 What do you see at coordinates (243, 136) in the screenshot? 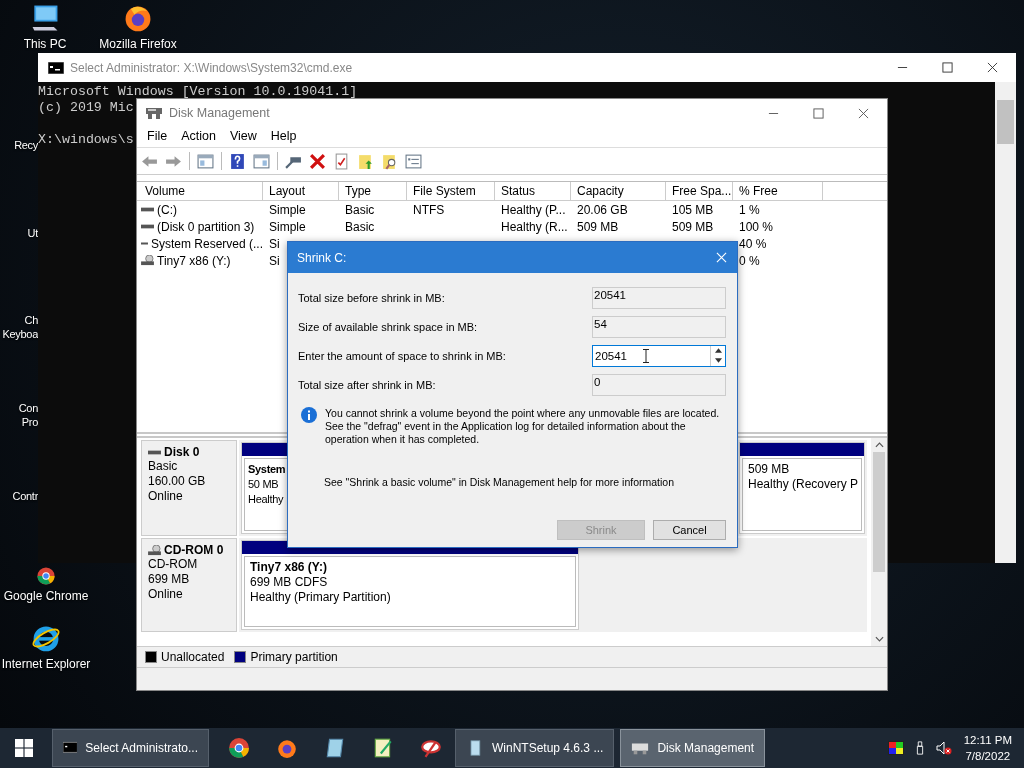
I see `menu-item: View` at bounding box center [243, 136].